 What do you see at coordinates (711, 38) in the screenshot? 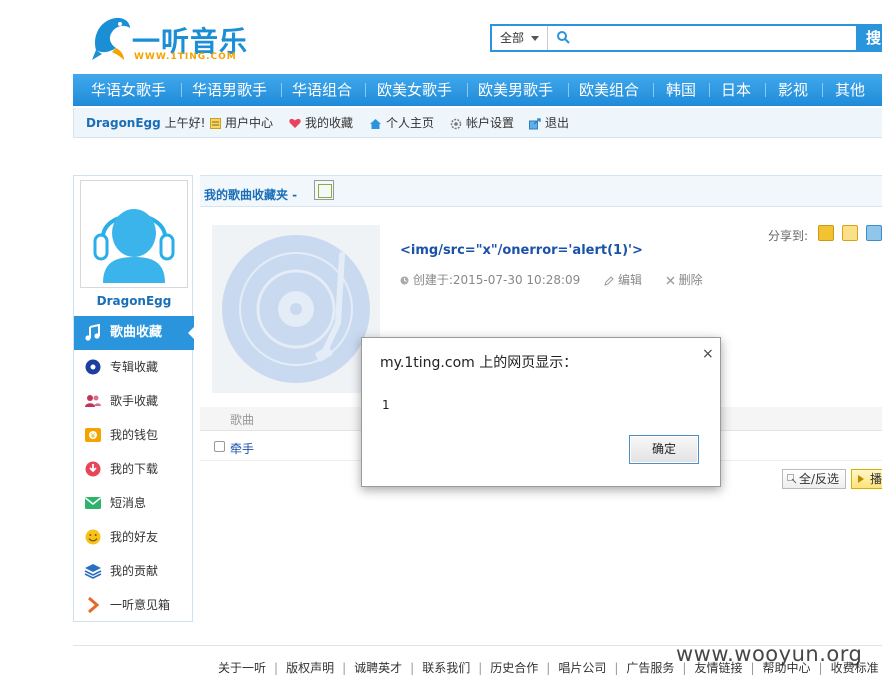
I see `search-input` at bounding box center [711, 38].